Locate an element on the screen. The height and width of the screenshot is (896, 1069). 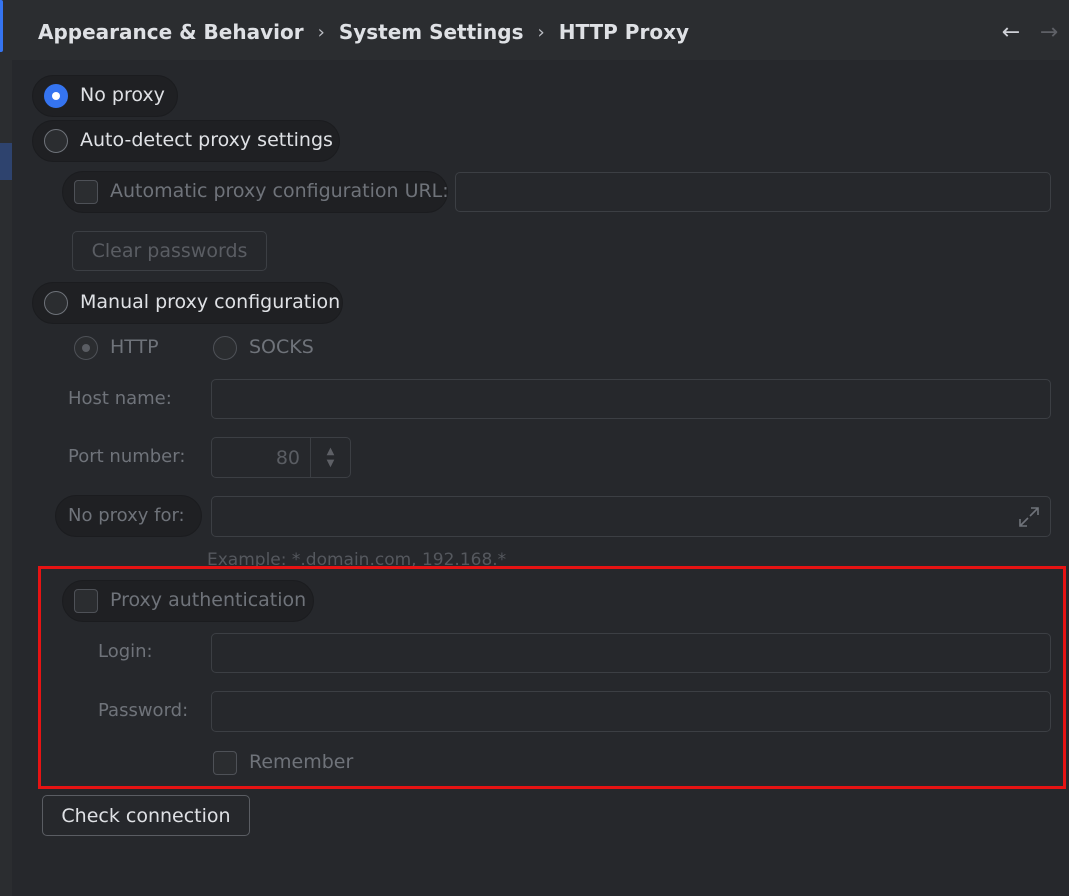
auto-detect-label: Auto-detect proxy settings is located at coordinates (206, 140).